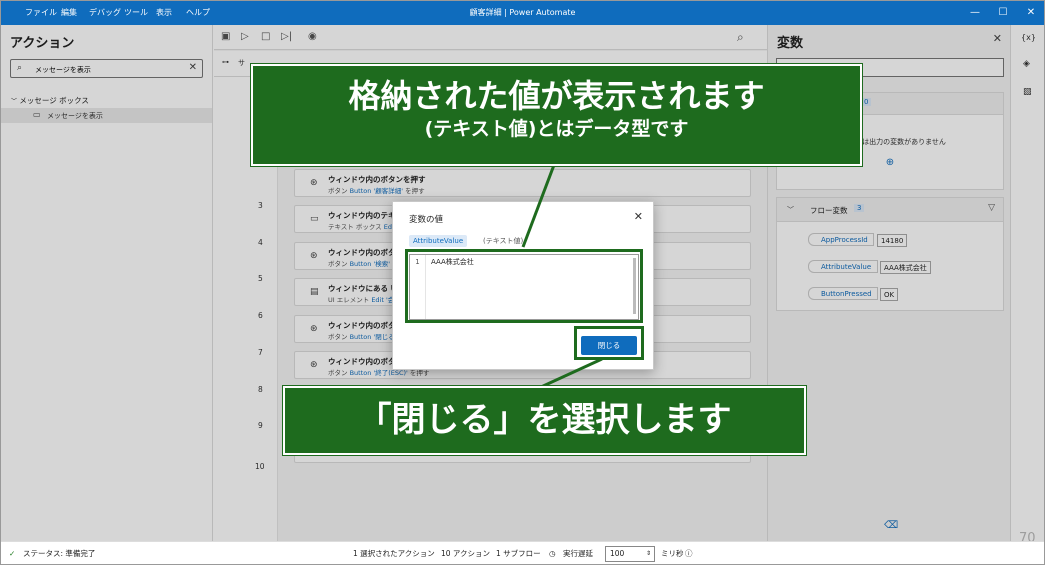 The height and width of the screenshot is (565, 1045). What do you see at coordinates (544, 420) in the screenshot?
I see `callout-bottom: 「閉じる」を選択します` at bounding box center [544, 420].